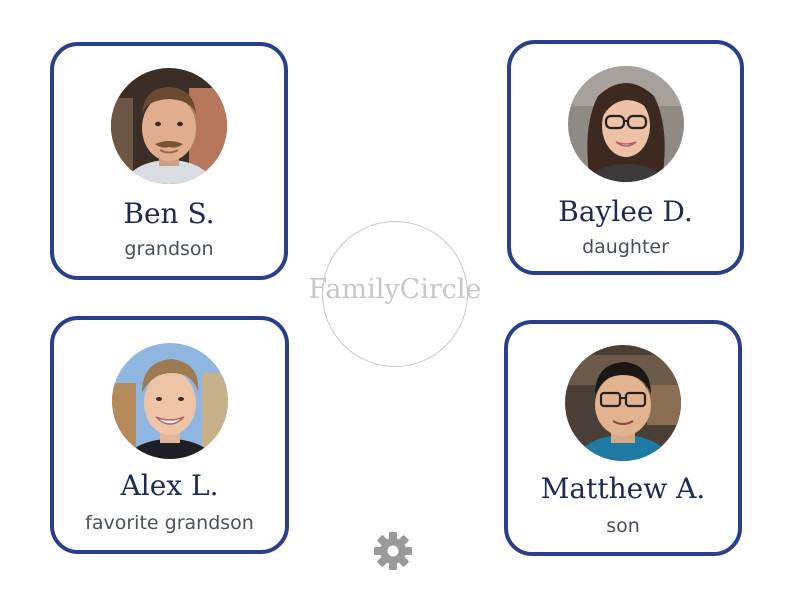 The width and height of the screenshot is (786, 590). I want to click on contact-relation: son, so click(623, 526).